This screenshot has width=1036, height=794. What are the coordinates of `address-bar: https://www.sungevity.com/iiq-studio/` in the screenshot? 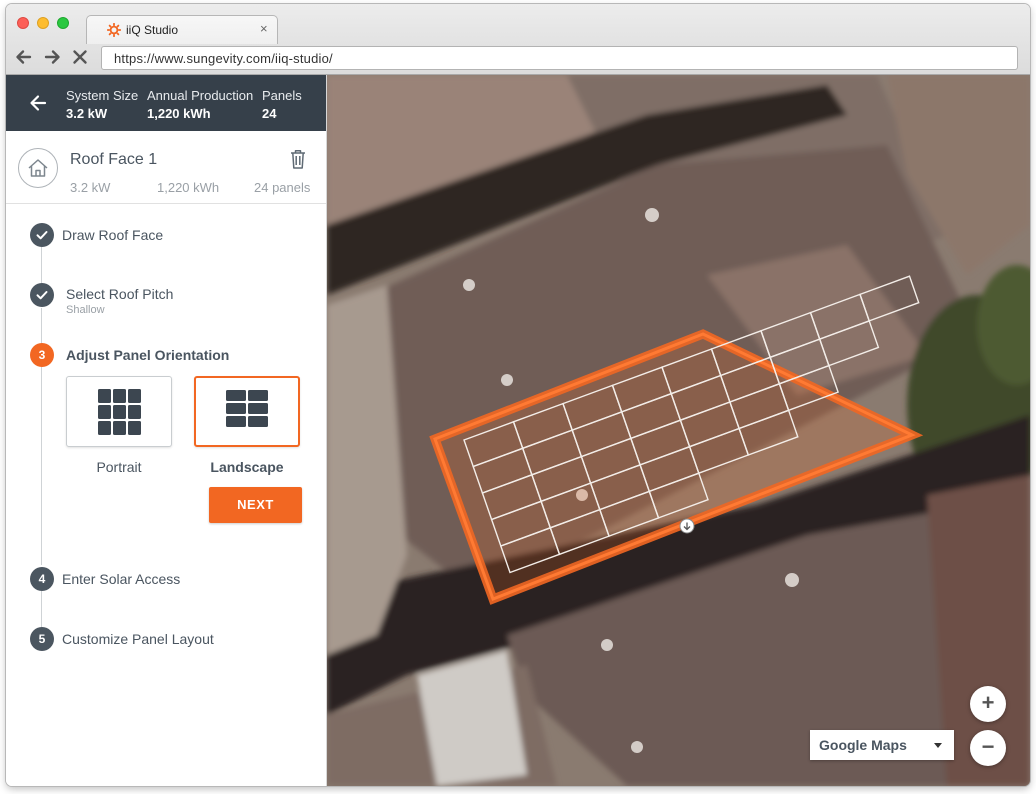 It's located at (559, 58).